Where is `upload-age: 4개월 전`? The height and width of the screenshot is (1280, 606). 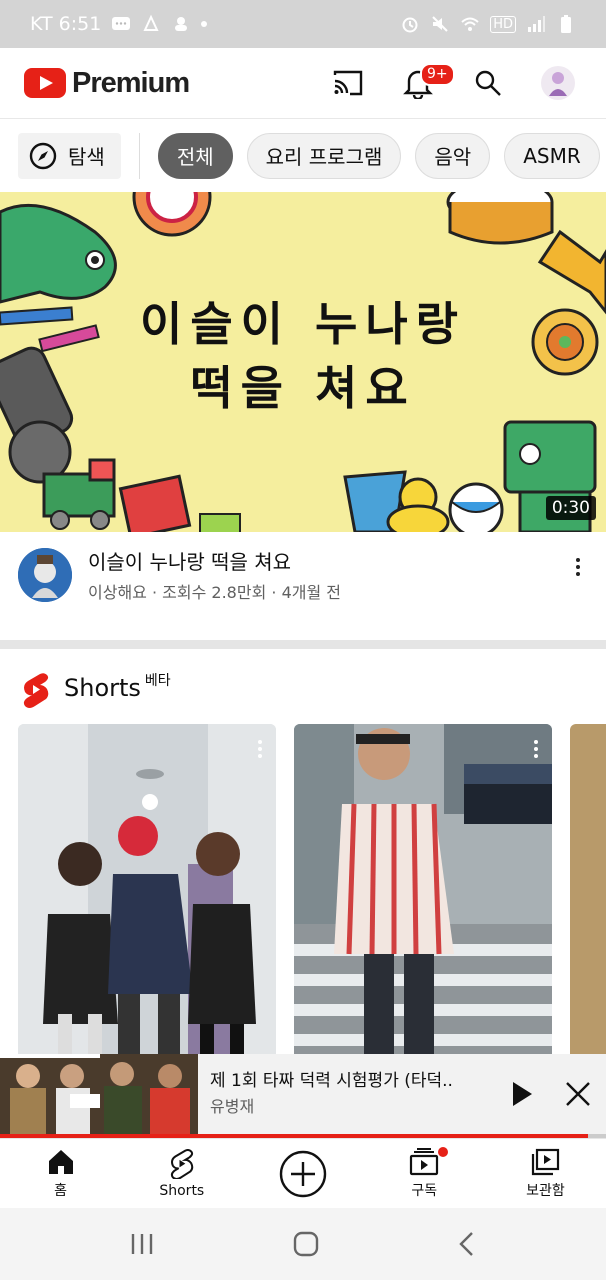
upload-age: 4개월 전 is located at coordinates (311, 592).